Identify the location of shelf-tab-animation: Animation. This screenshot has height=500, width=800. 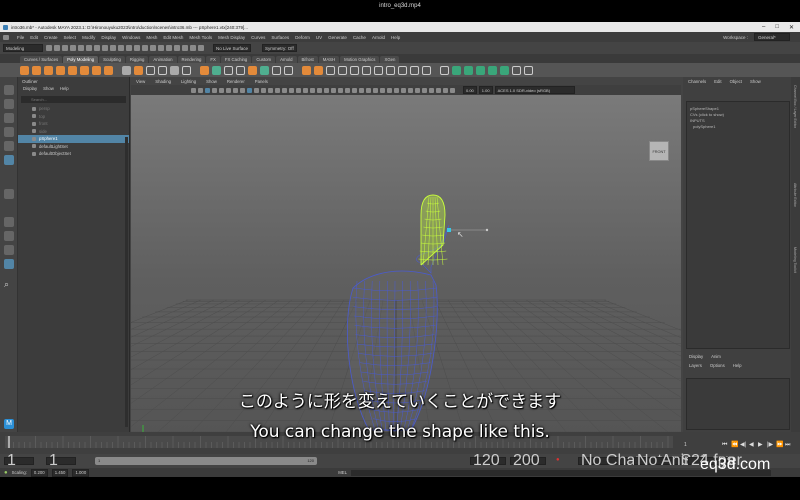
(163, 59).